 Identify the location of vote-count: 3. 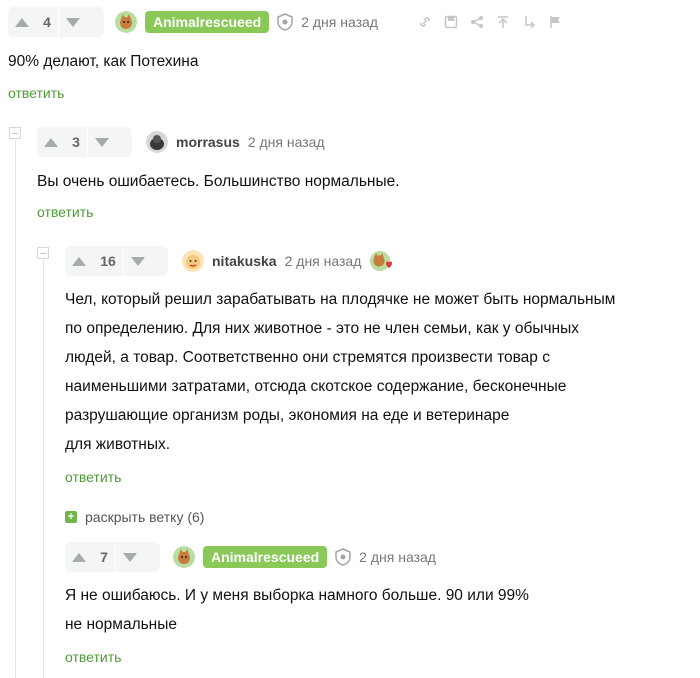
(76, 142).